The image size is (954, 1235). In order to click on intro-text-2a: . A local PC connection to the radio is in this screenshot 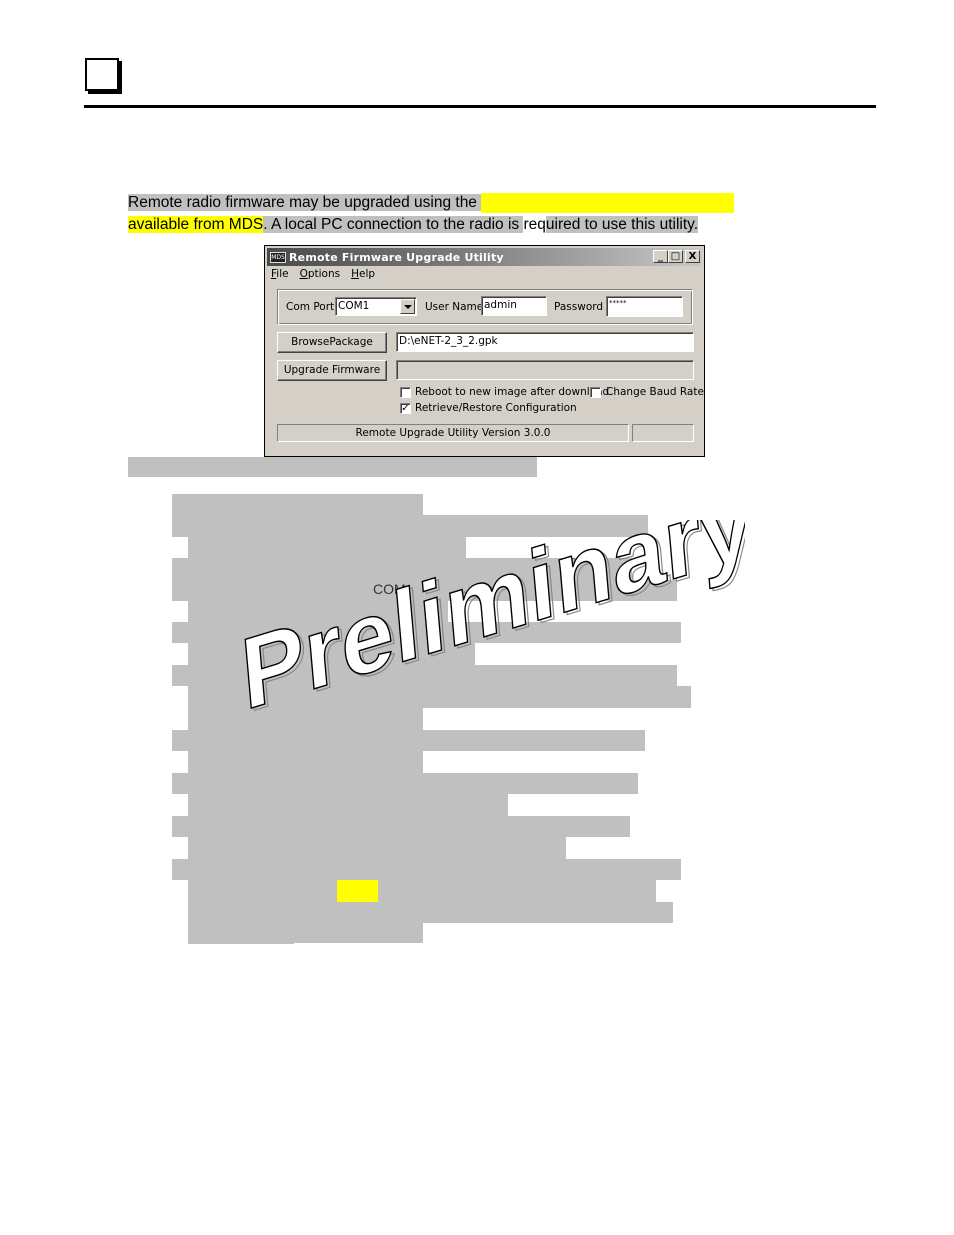, I will do `click(393, 224)`.